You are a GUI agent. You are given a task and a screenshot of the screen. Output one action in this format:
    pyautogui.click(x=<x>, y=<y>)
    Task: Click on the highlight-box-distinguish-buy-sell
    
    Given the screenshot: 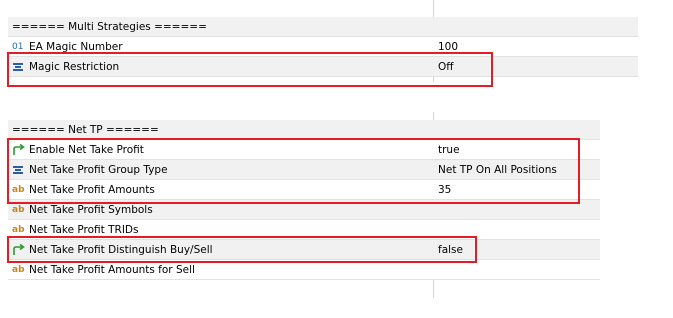 What is the action you would take?
    pyautogui.click(x=242, y=249)
    